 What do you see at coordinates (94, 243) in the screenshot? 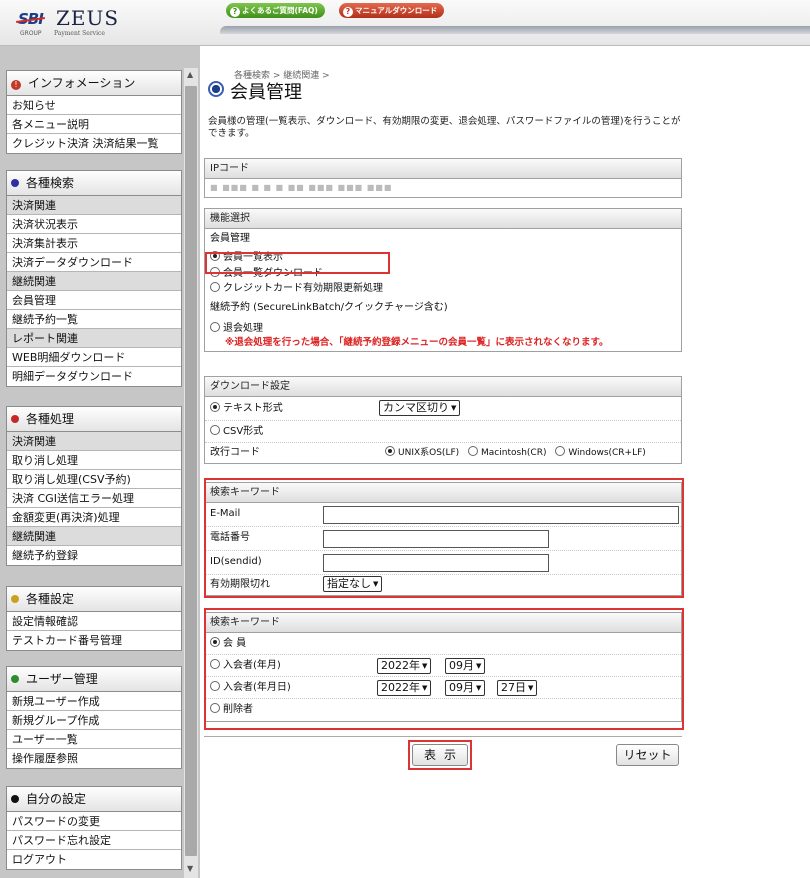
I see `sidebar-item: 決済集計表示` at bounding box center [94, 243].